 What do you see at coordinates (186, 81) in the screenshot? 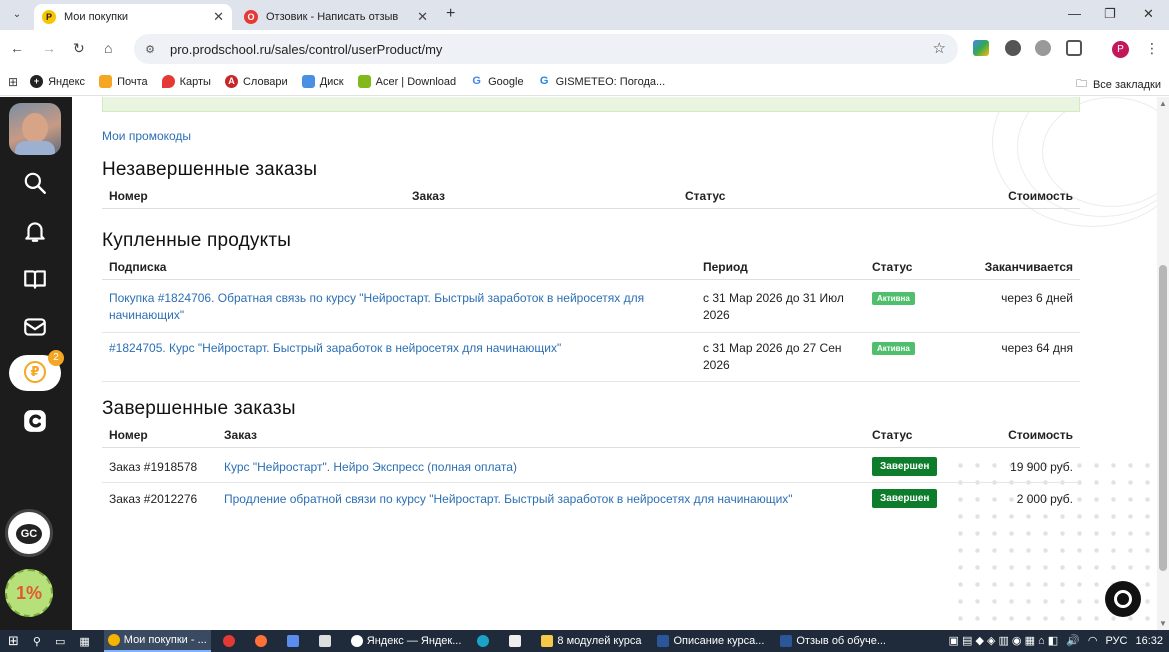
I see `bookmark-maps: Карты` at bounding box center [186, 81].